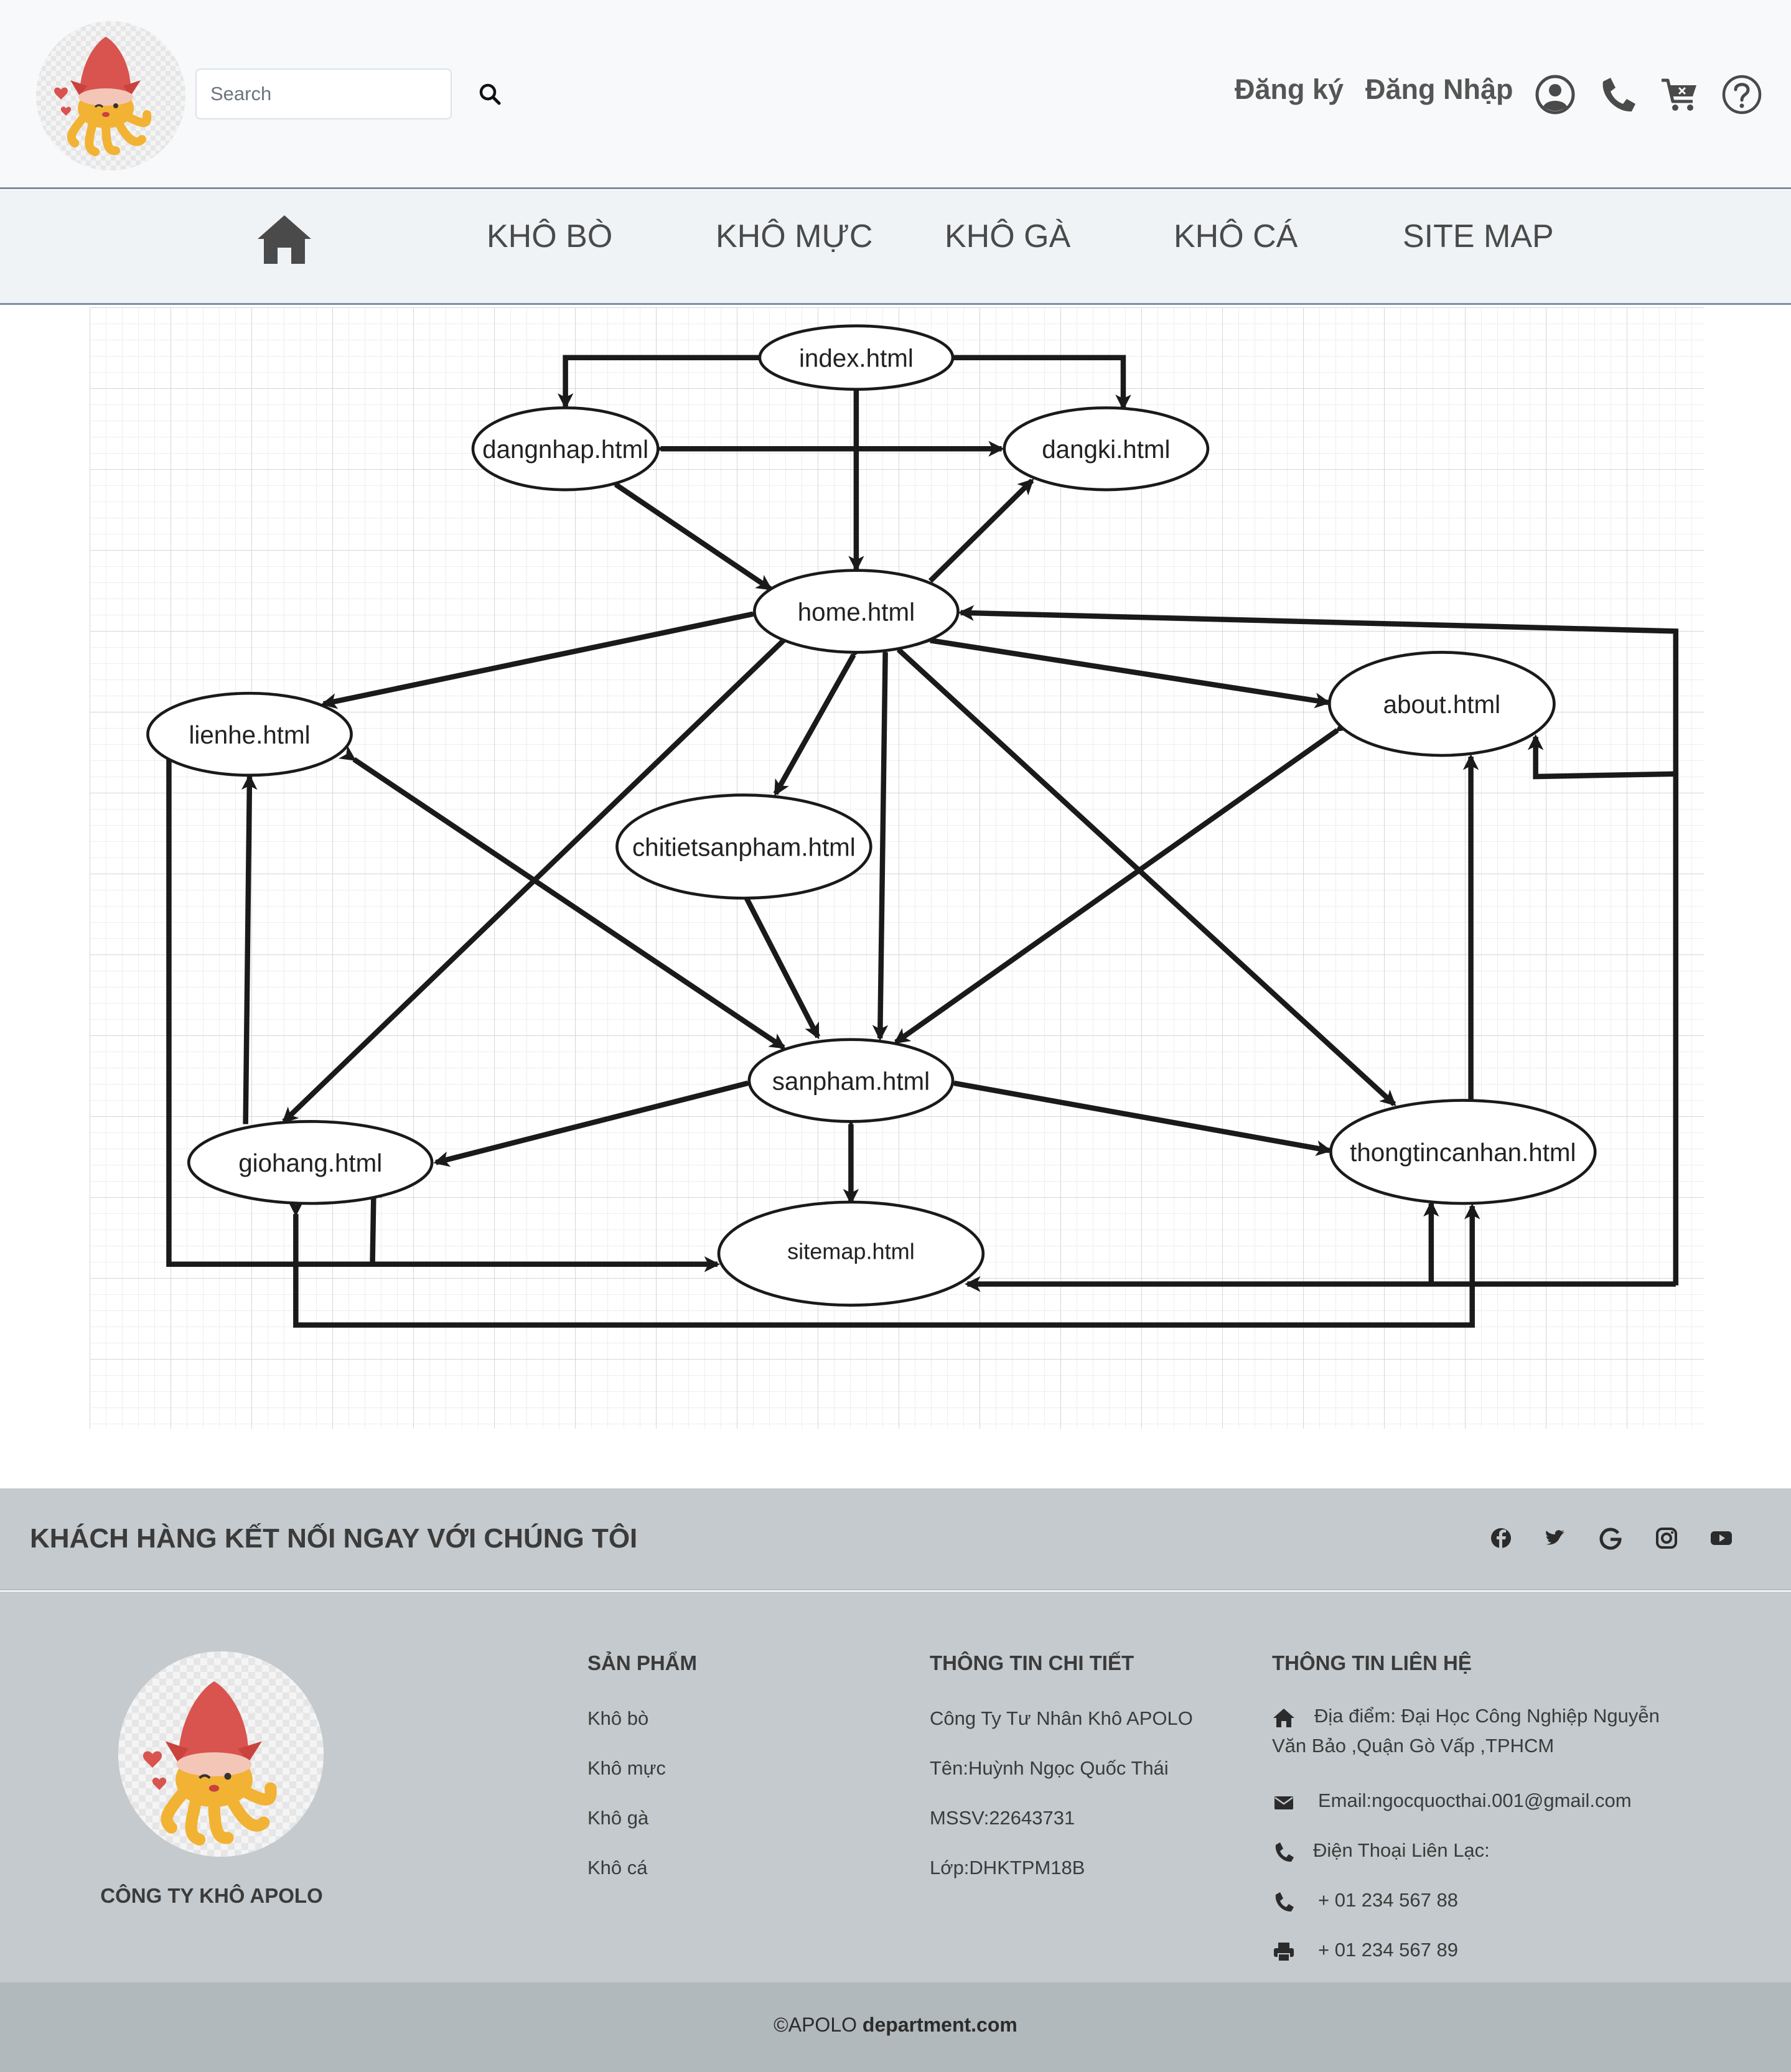 This screenshot has width=1791, height=2072. What do you see at coordinates (1106, 450) in the screenshot?
I see `node-label-dangki: dangki.html` at bounding box center [1106, 450].